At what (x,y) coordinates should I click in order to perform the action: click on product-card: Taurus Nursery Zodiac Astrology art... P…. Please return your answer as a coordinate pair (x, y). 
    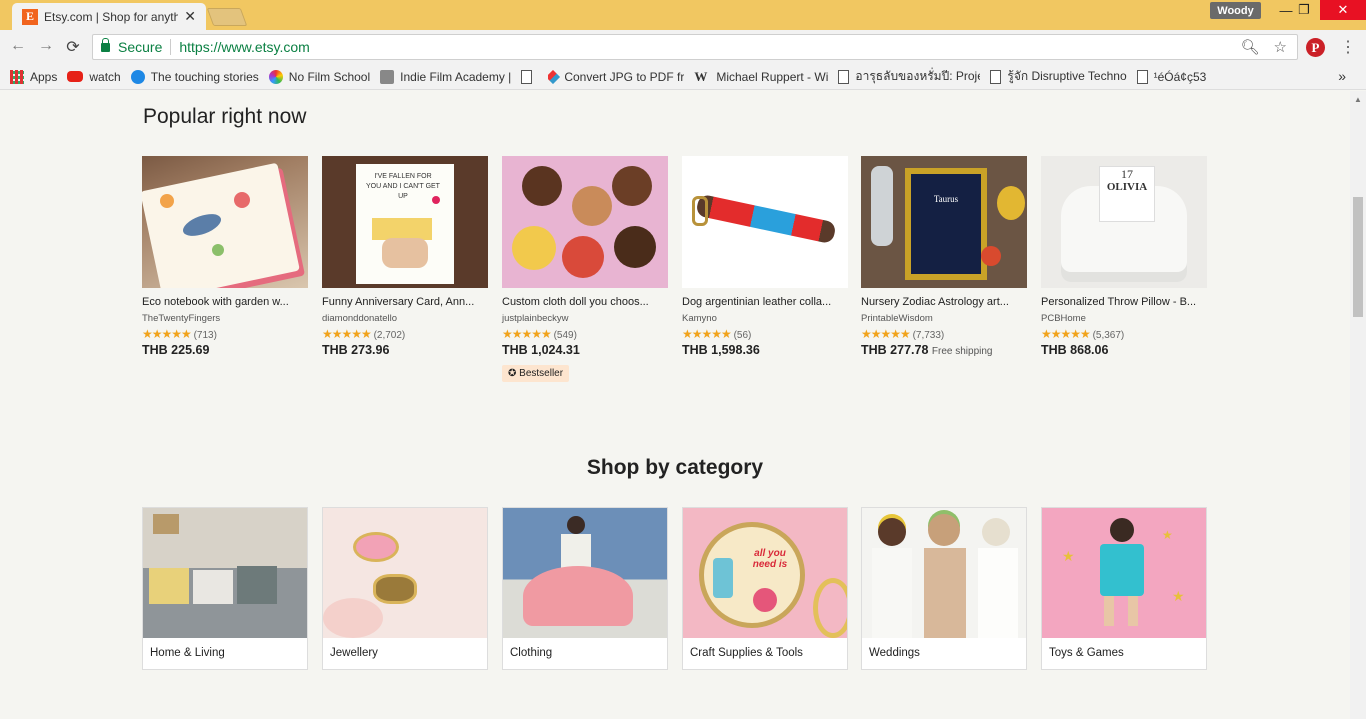
    Looking at the image, I should click on (944, 256).